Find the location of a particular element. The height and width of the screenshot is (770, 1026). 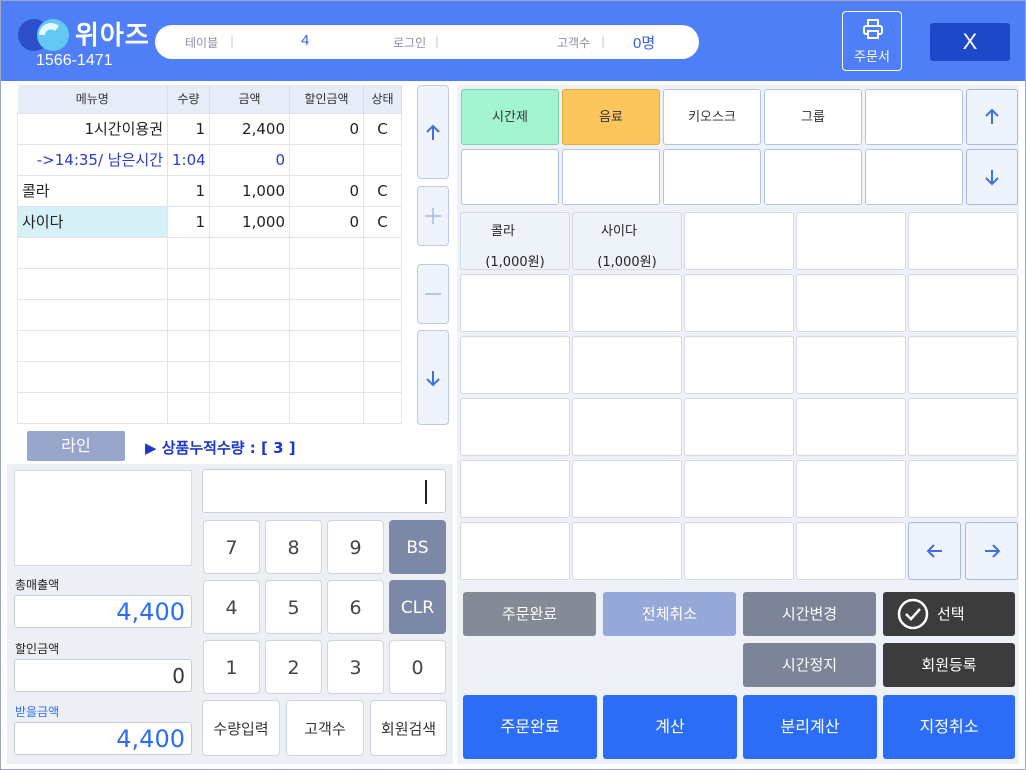

table-row: 1시간이용권 1 2,400 0 C is located at coordinates (209, 128).